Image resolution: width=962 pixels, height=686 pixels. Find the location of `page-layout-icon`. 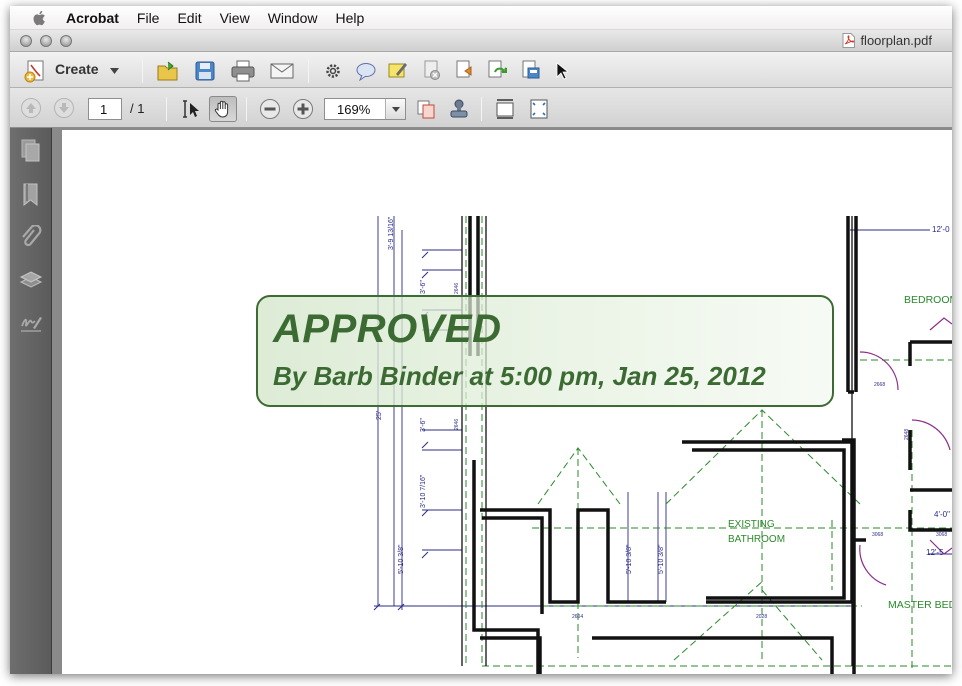

page-layout-icon is located at coordinates (426, 109).